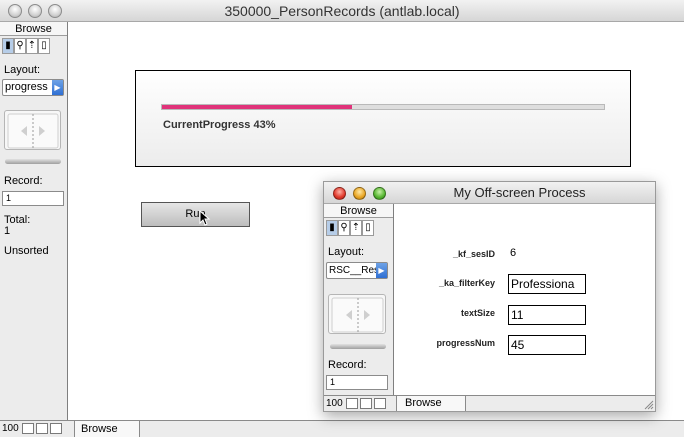 Image resolution: width=684 pixels, height=437 pixels. I want to click on field-progressnum: 45, so click(547, 345).